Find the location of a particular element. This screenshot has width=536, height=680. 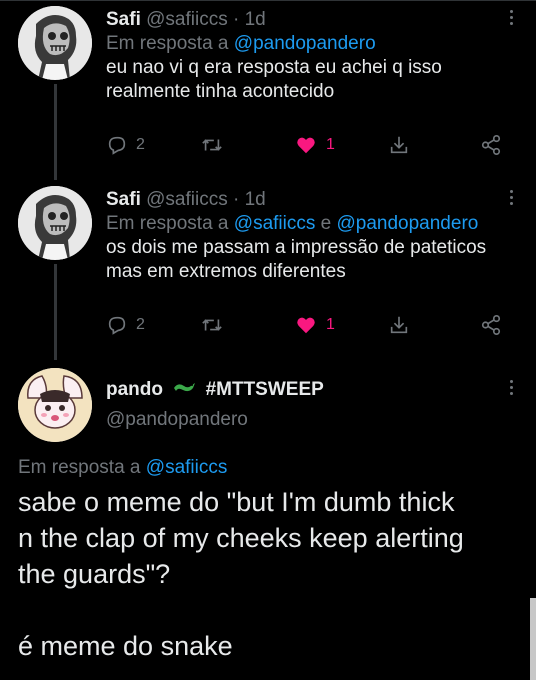

name-hashtag: #MTTSWEEP is located at coordinates (264, 389).